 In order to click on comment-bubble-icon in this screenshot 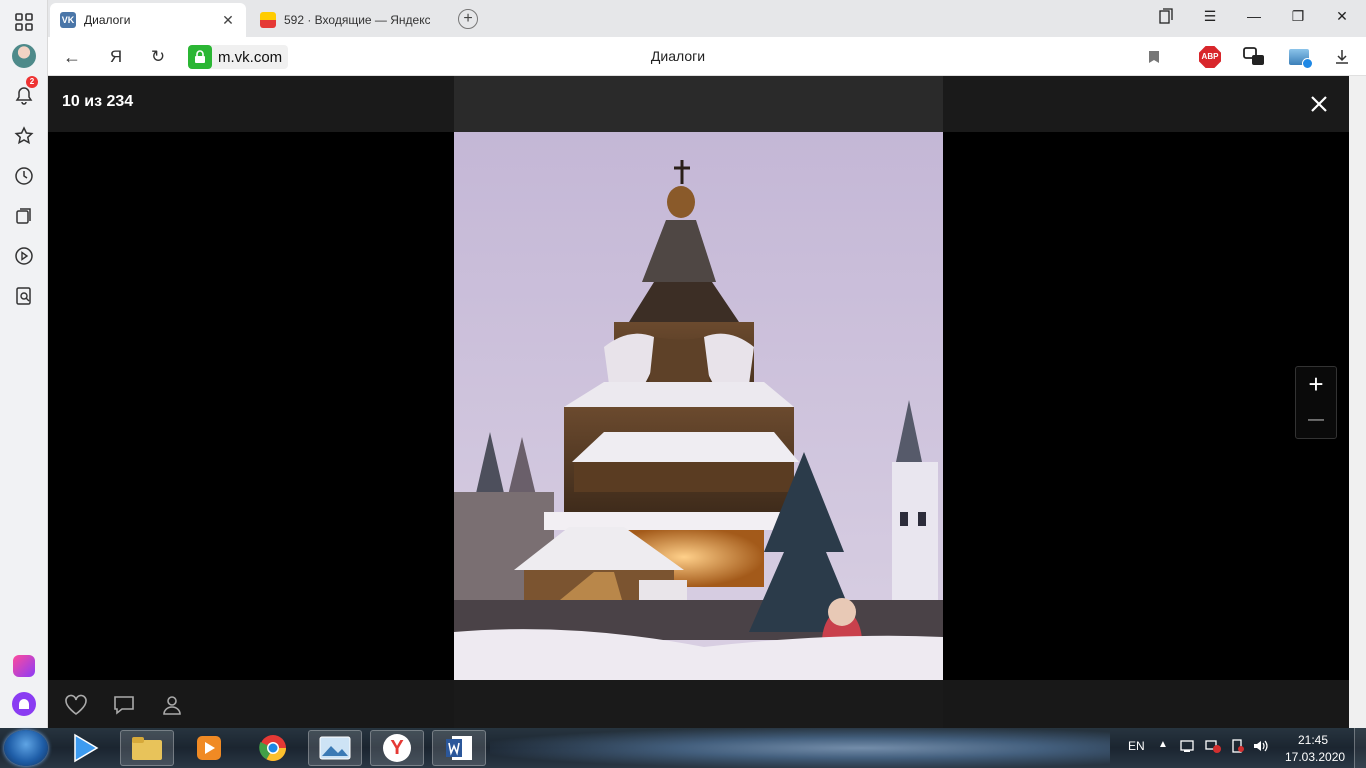, I will do `click(124, 705)`.